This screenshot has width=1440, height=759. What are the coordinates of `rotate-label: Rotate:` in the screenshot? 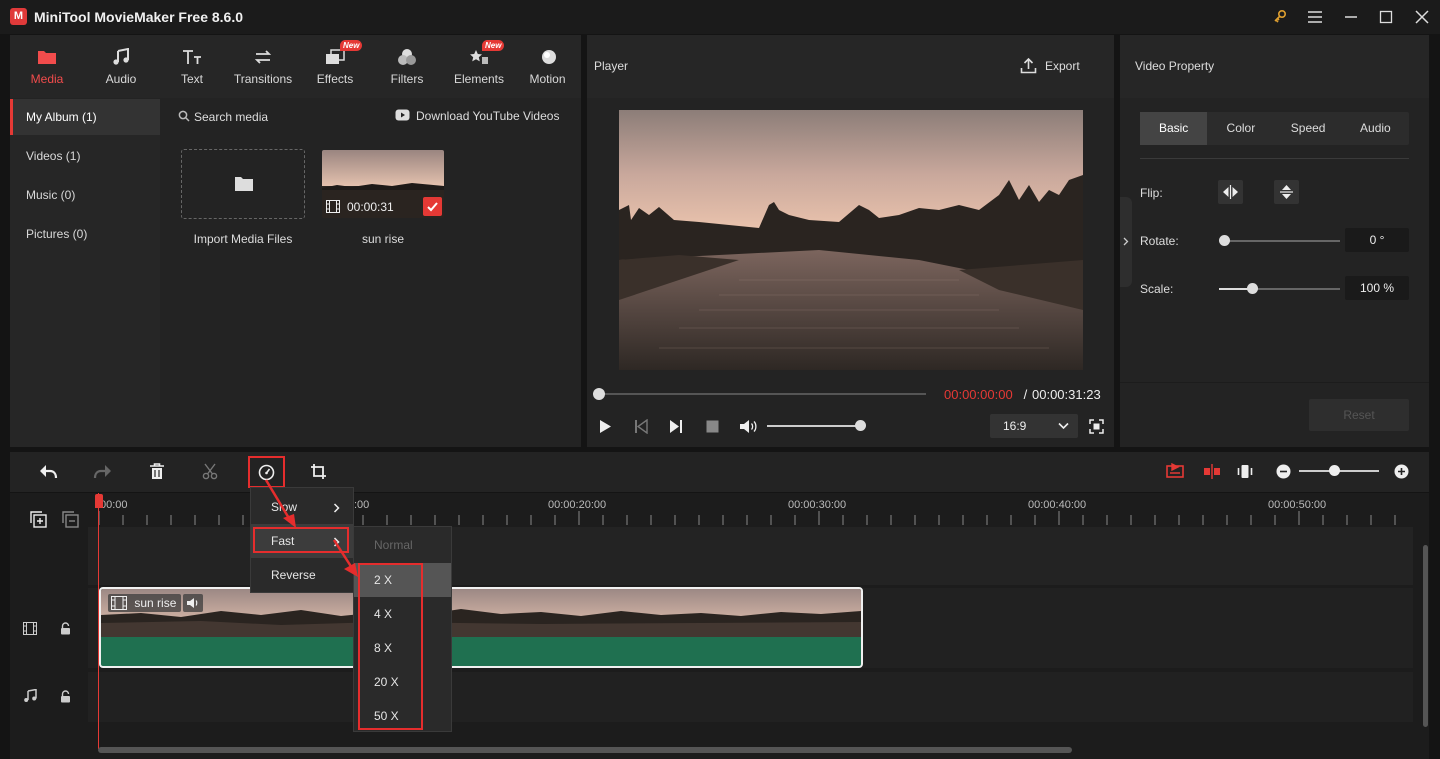 It's located at (1159, 241).